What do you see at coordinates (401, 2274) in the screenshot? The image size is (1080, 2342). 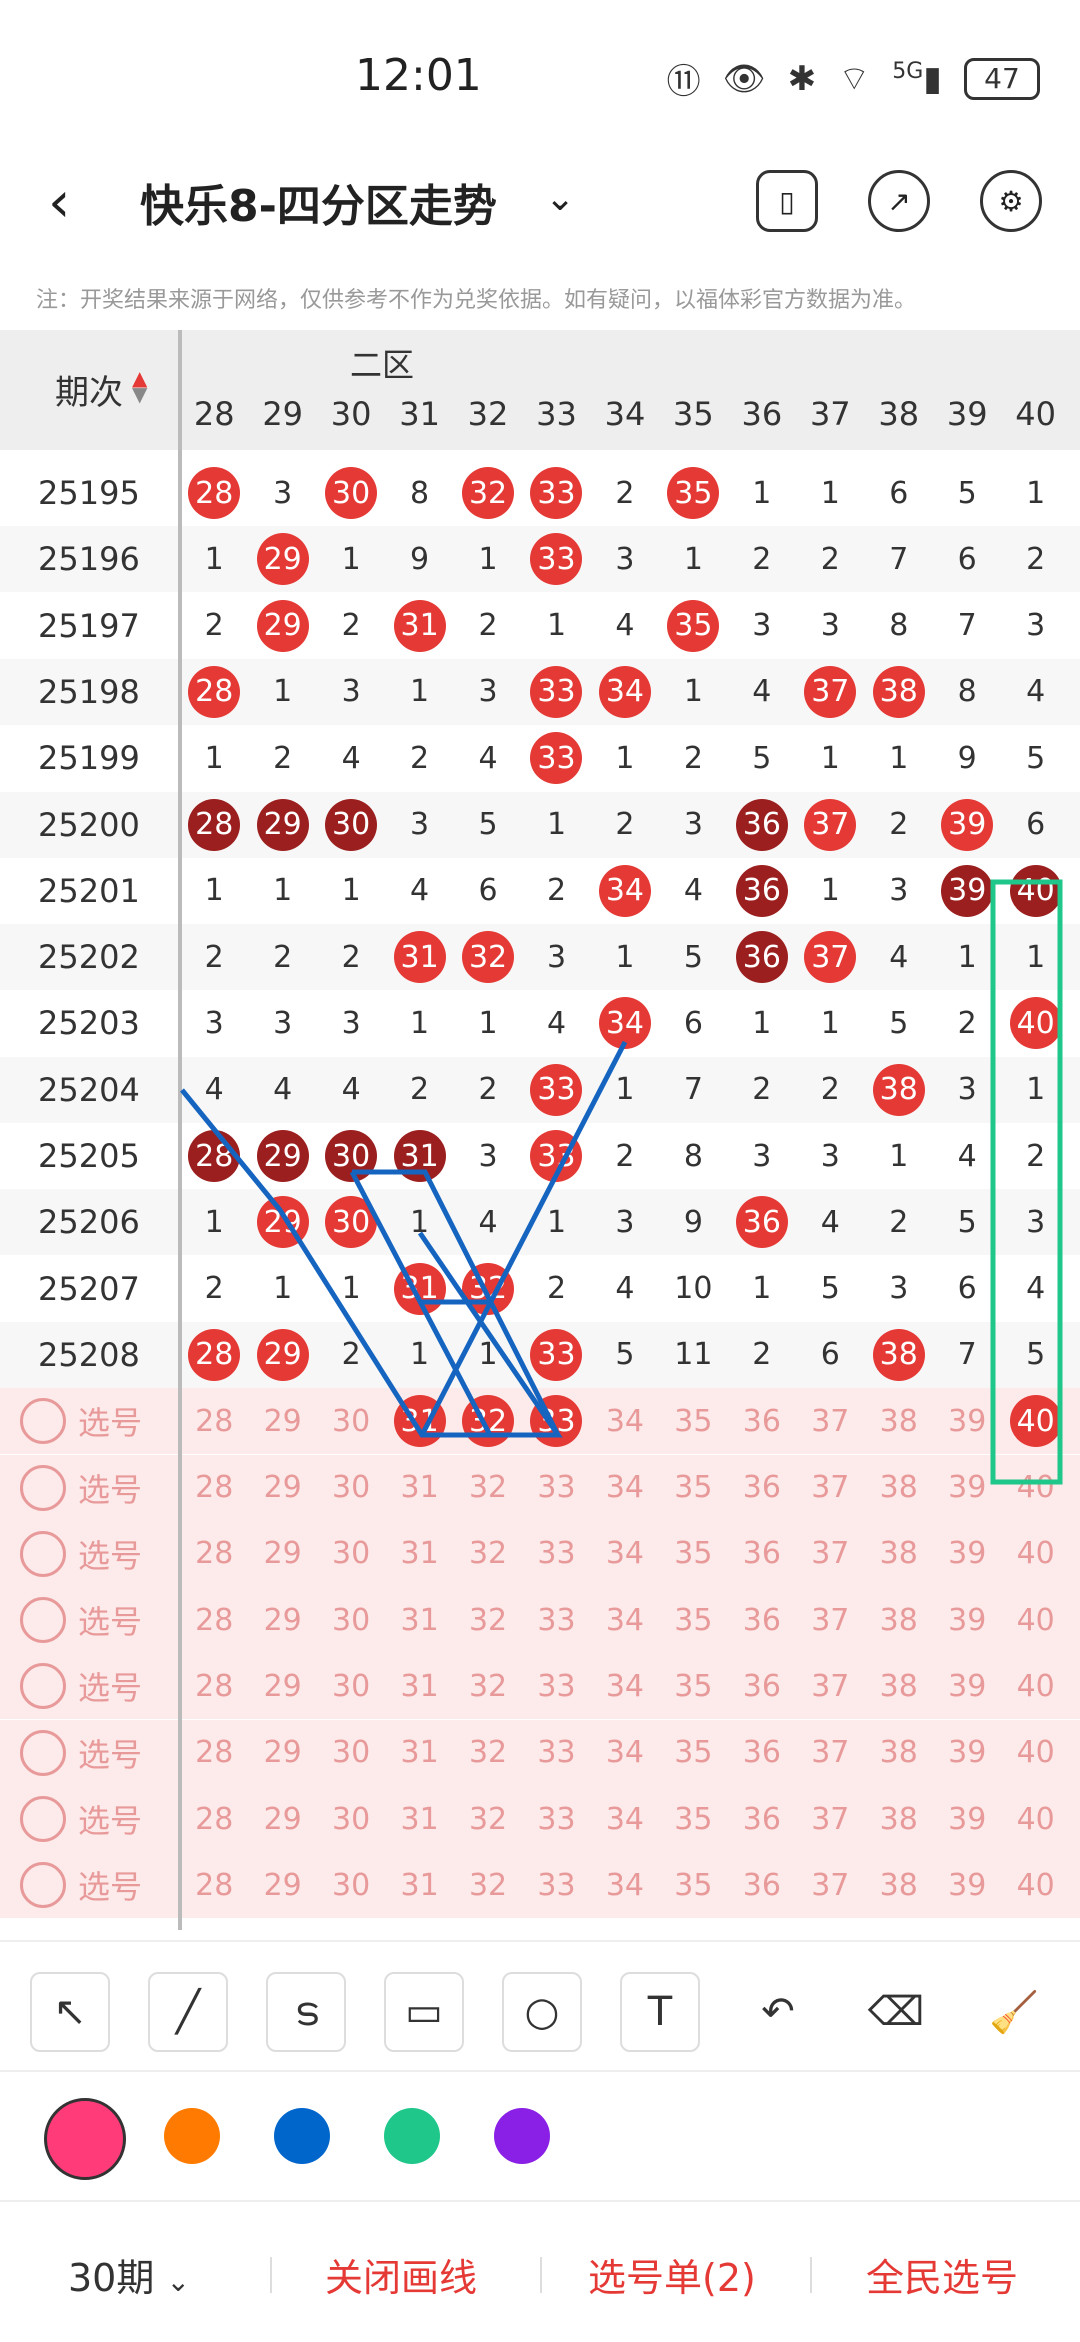 I see `close-lines-button: 关闭画线` at bounding box center [401, 2274].